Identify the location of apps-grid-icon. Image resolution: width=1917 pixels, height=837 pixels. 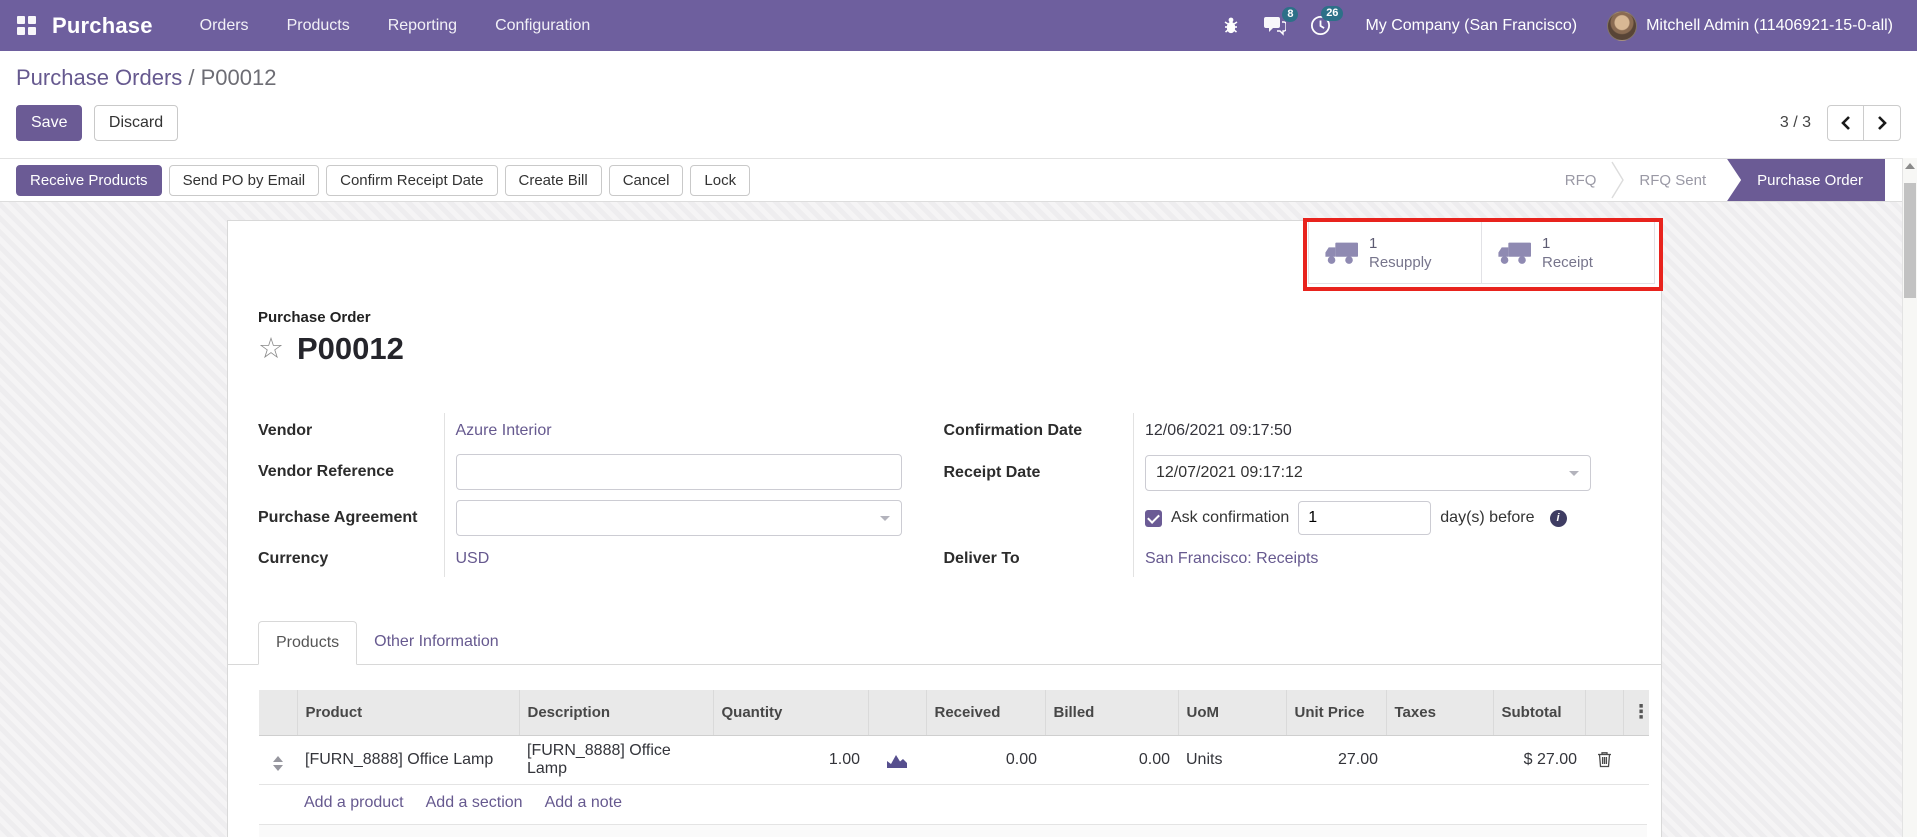
(26, 25).